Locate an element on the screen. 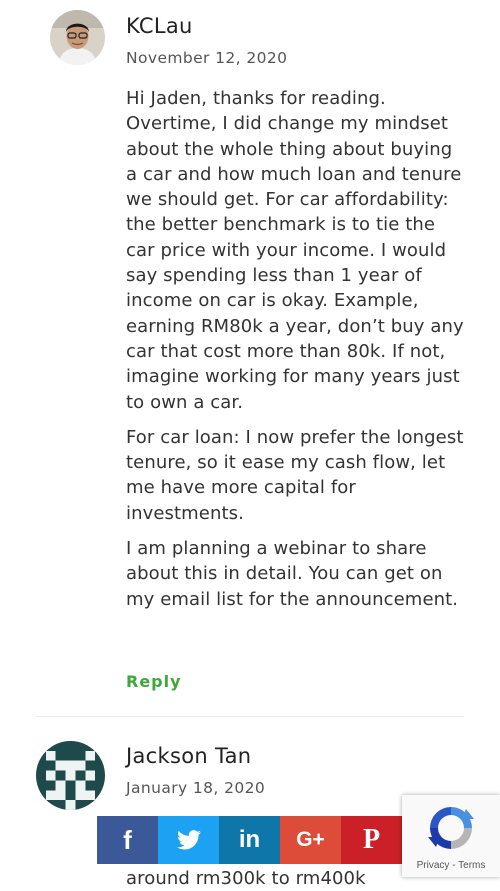 This screenshot has height=891, width=500. comment-date: November 12, 2020 is located at coordinates (206, 58).